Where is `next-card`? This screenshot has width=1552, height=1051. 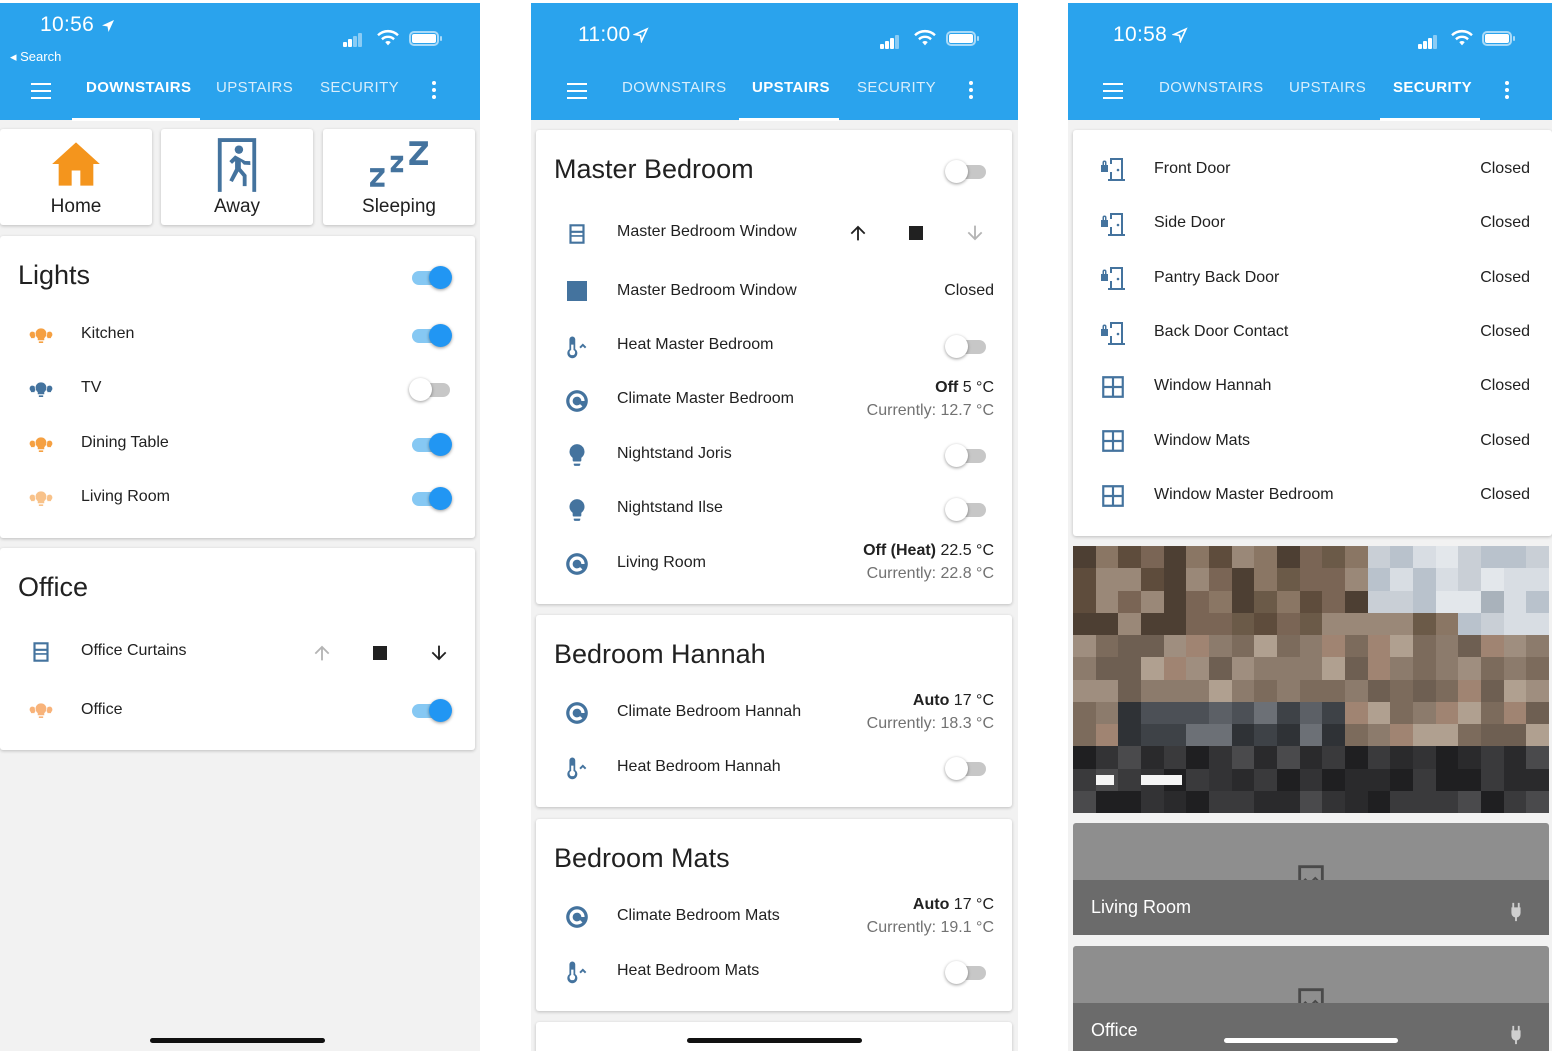
next-card is located at coordinates (774, 1036).